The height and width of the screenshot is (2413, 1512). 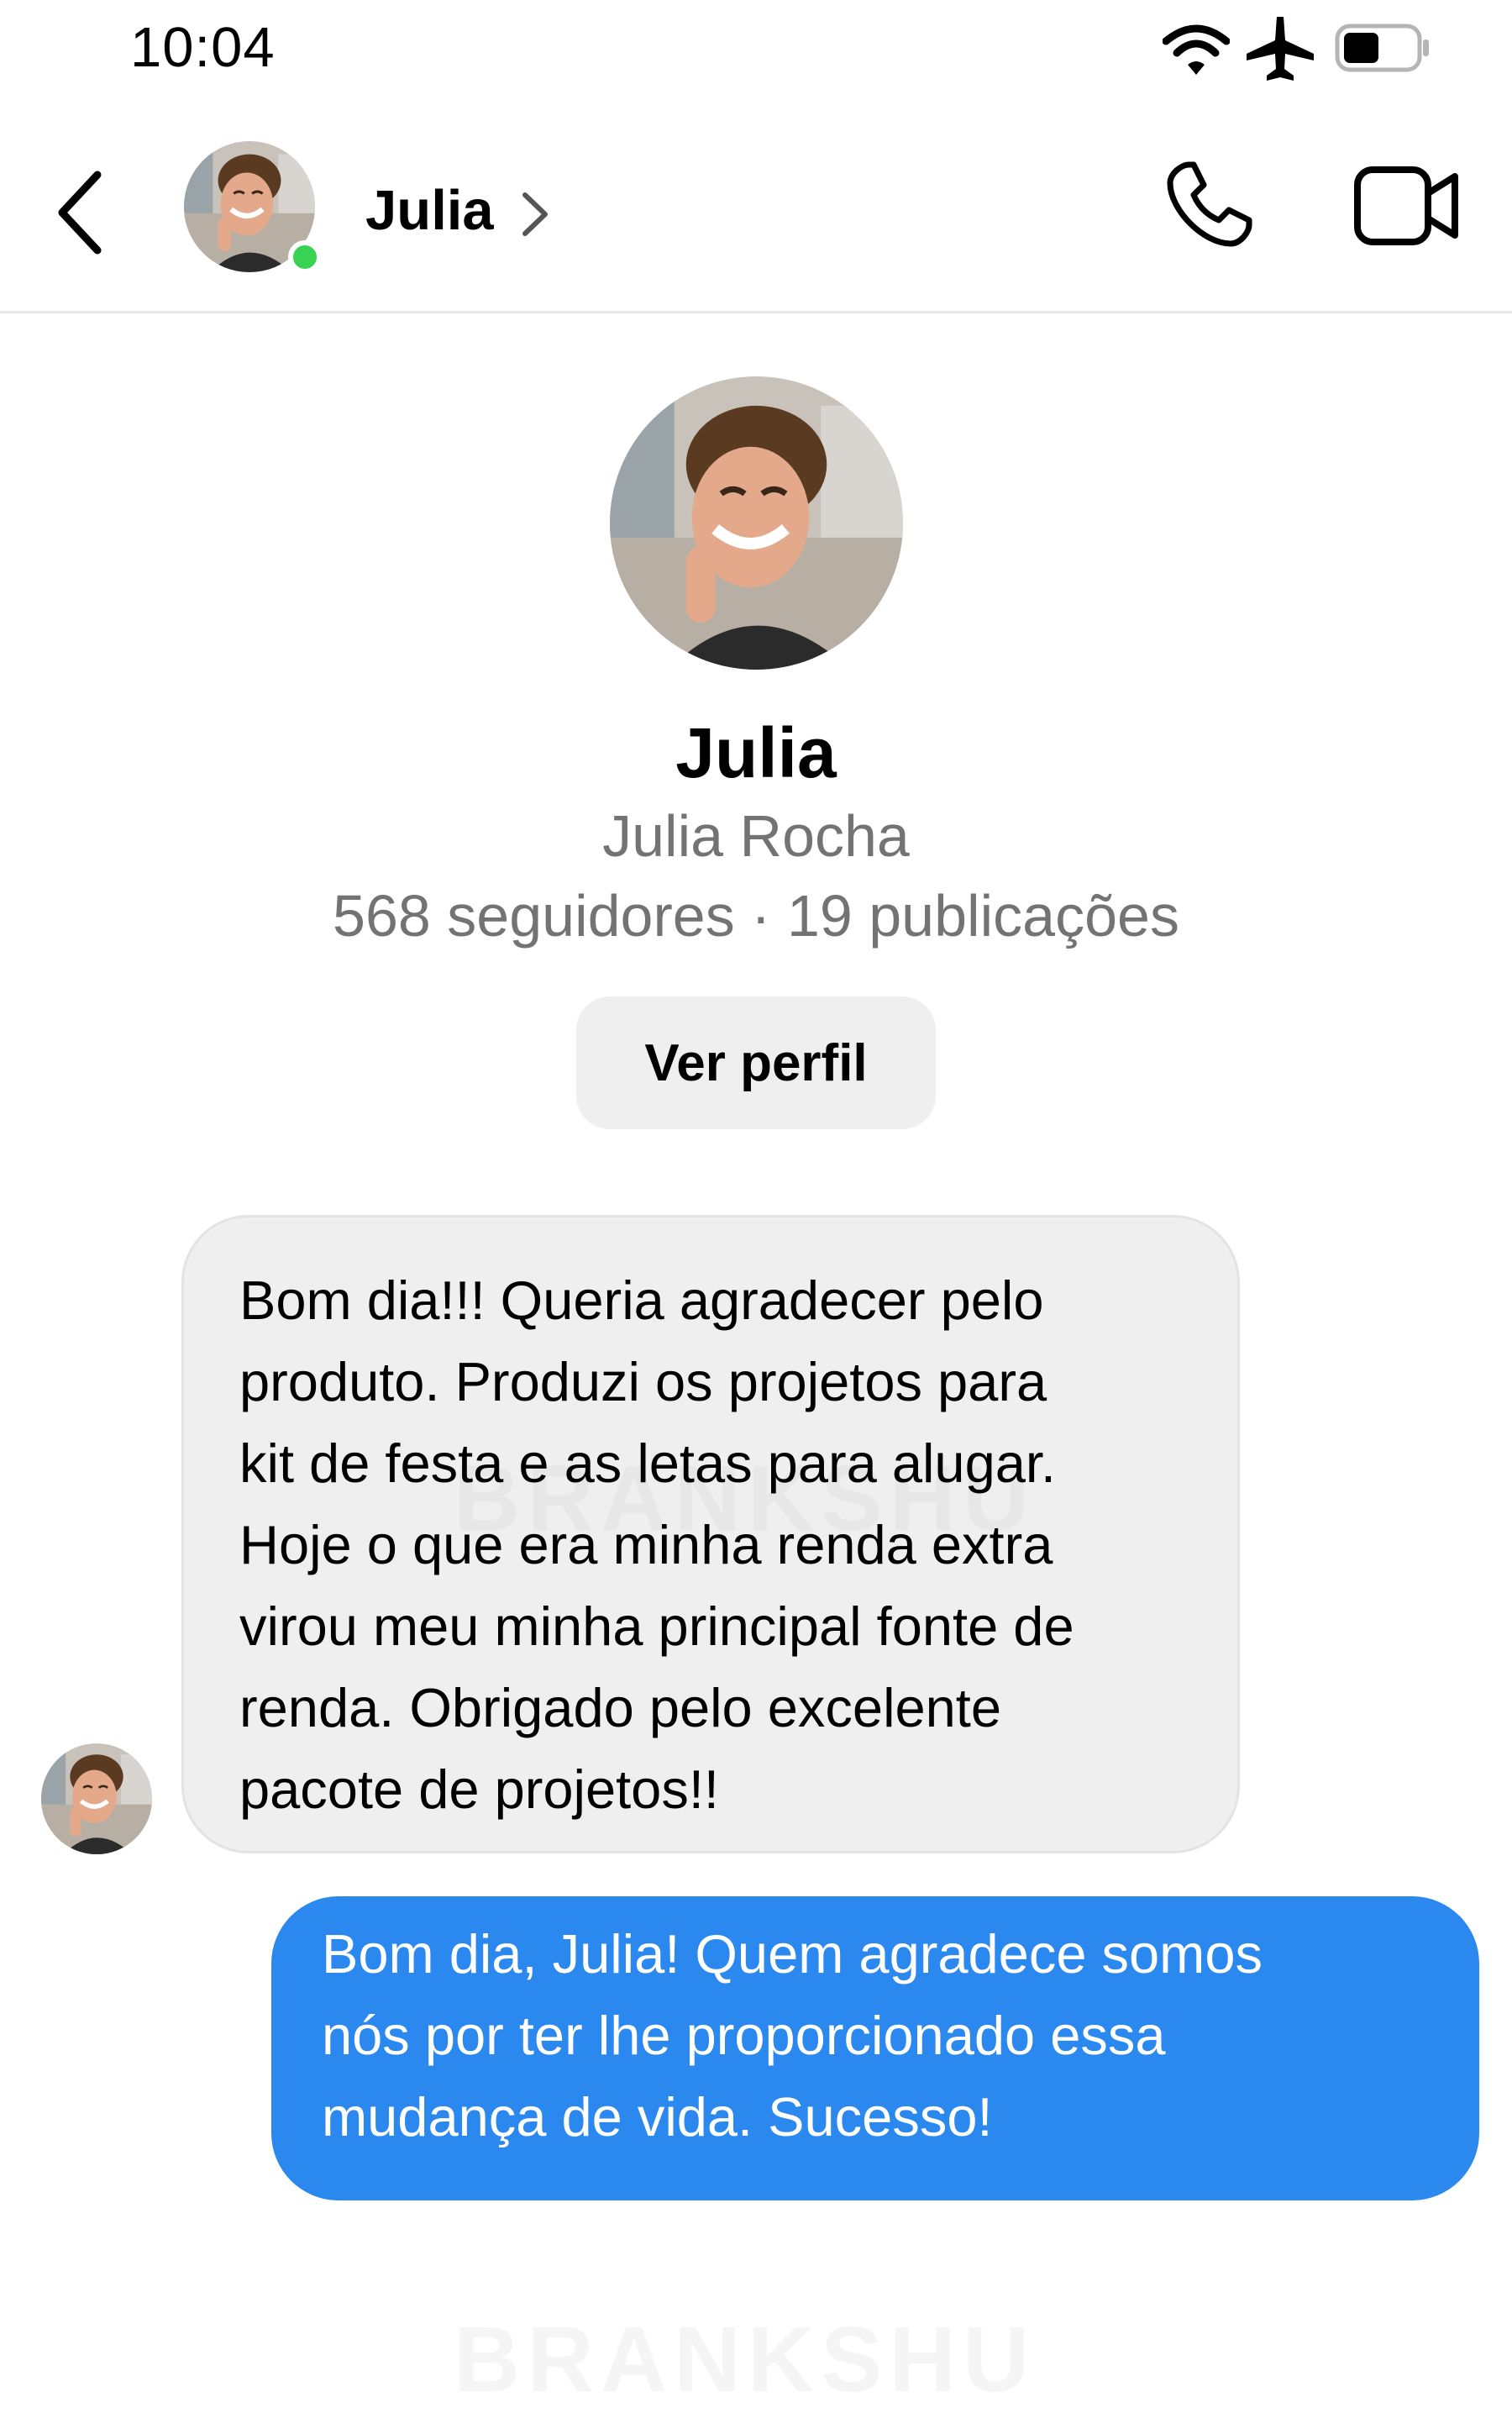 I want to click on airplane-mode-icon, so click(x=1280, y=49).